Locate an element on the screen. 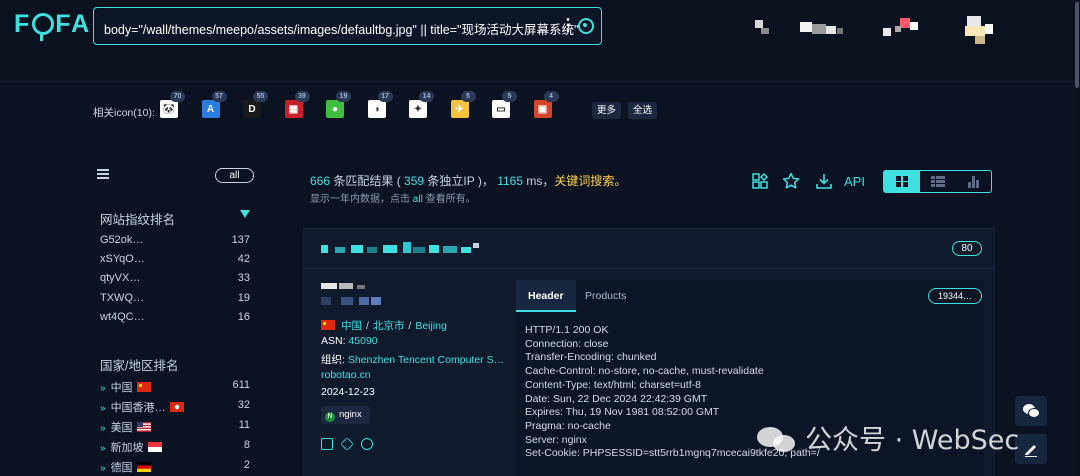 The height and width of the screenshot is (476, 1080). country-row: » 美国 11 is located at coordinates (175, 427).